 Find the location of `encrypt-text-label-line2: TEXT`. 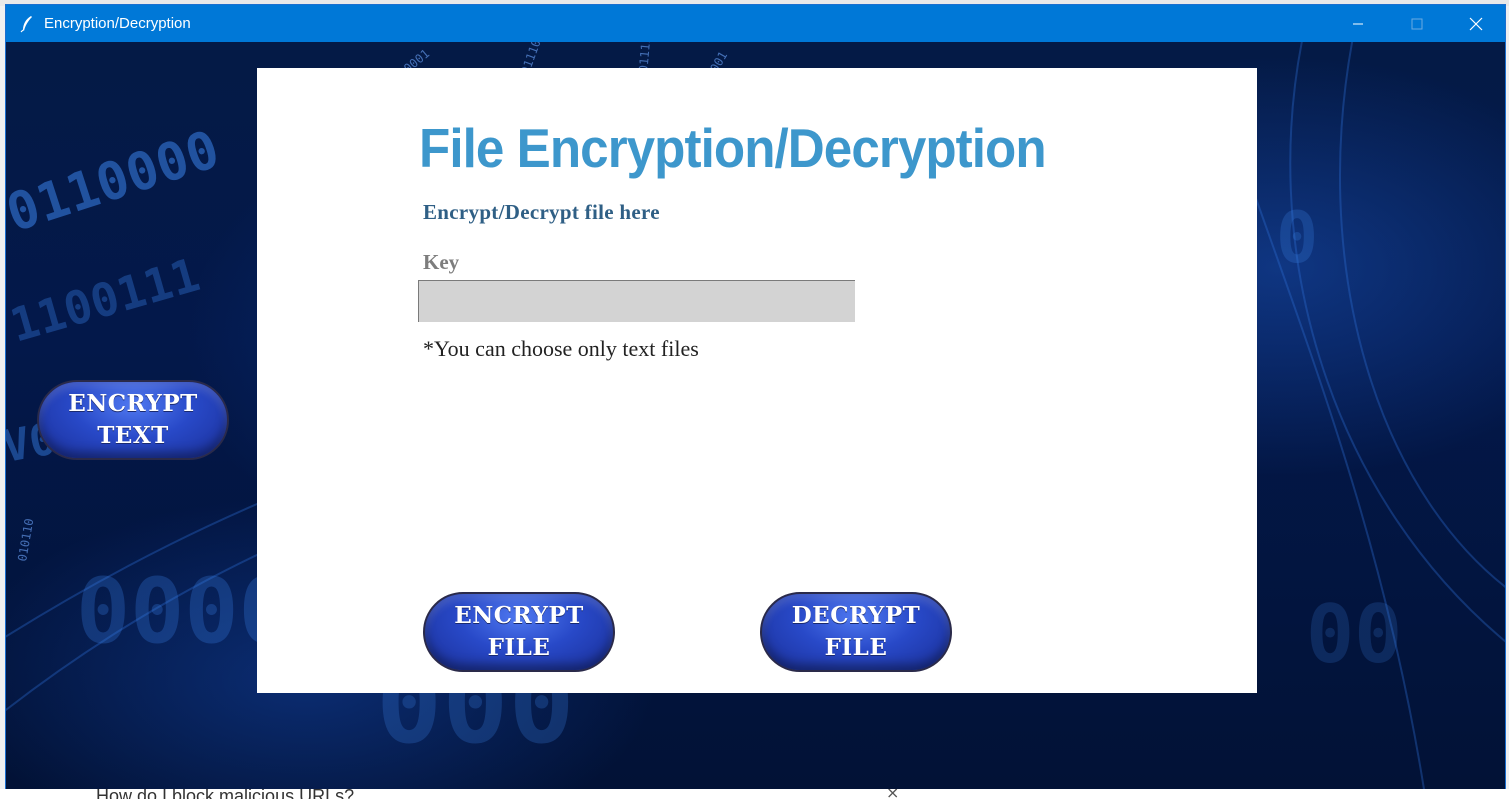

encrypt-text-label-line2: TEXT is located at coordinates (133, 435).